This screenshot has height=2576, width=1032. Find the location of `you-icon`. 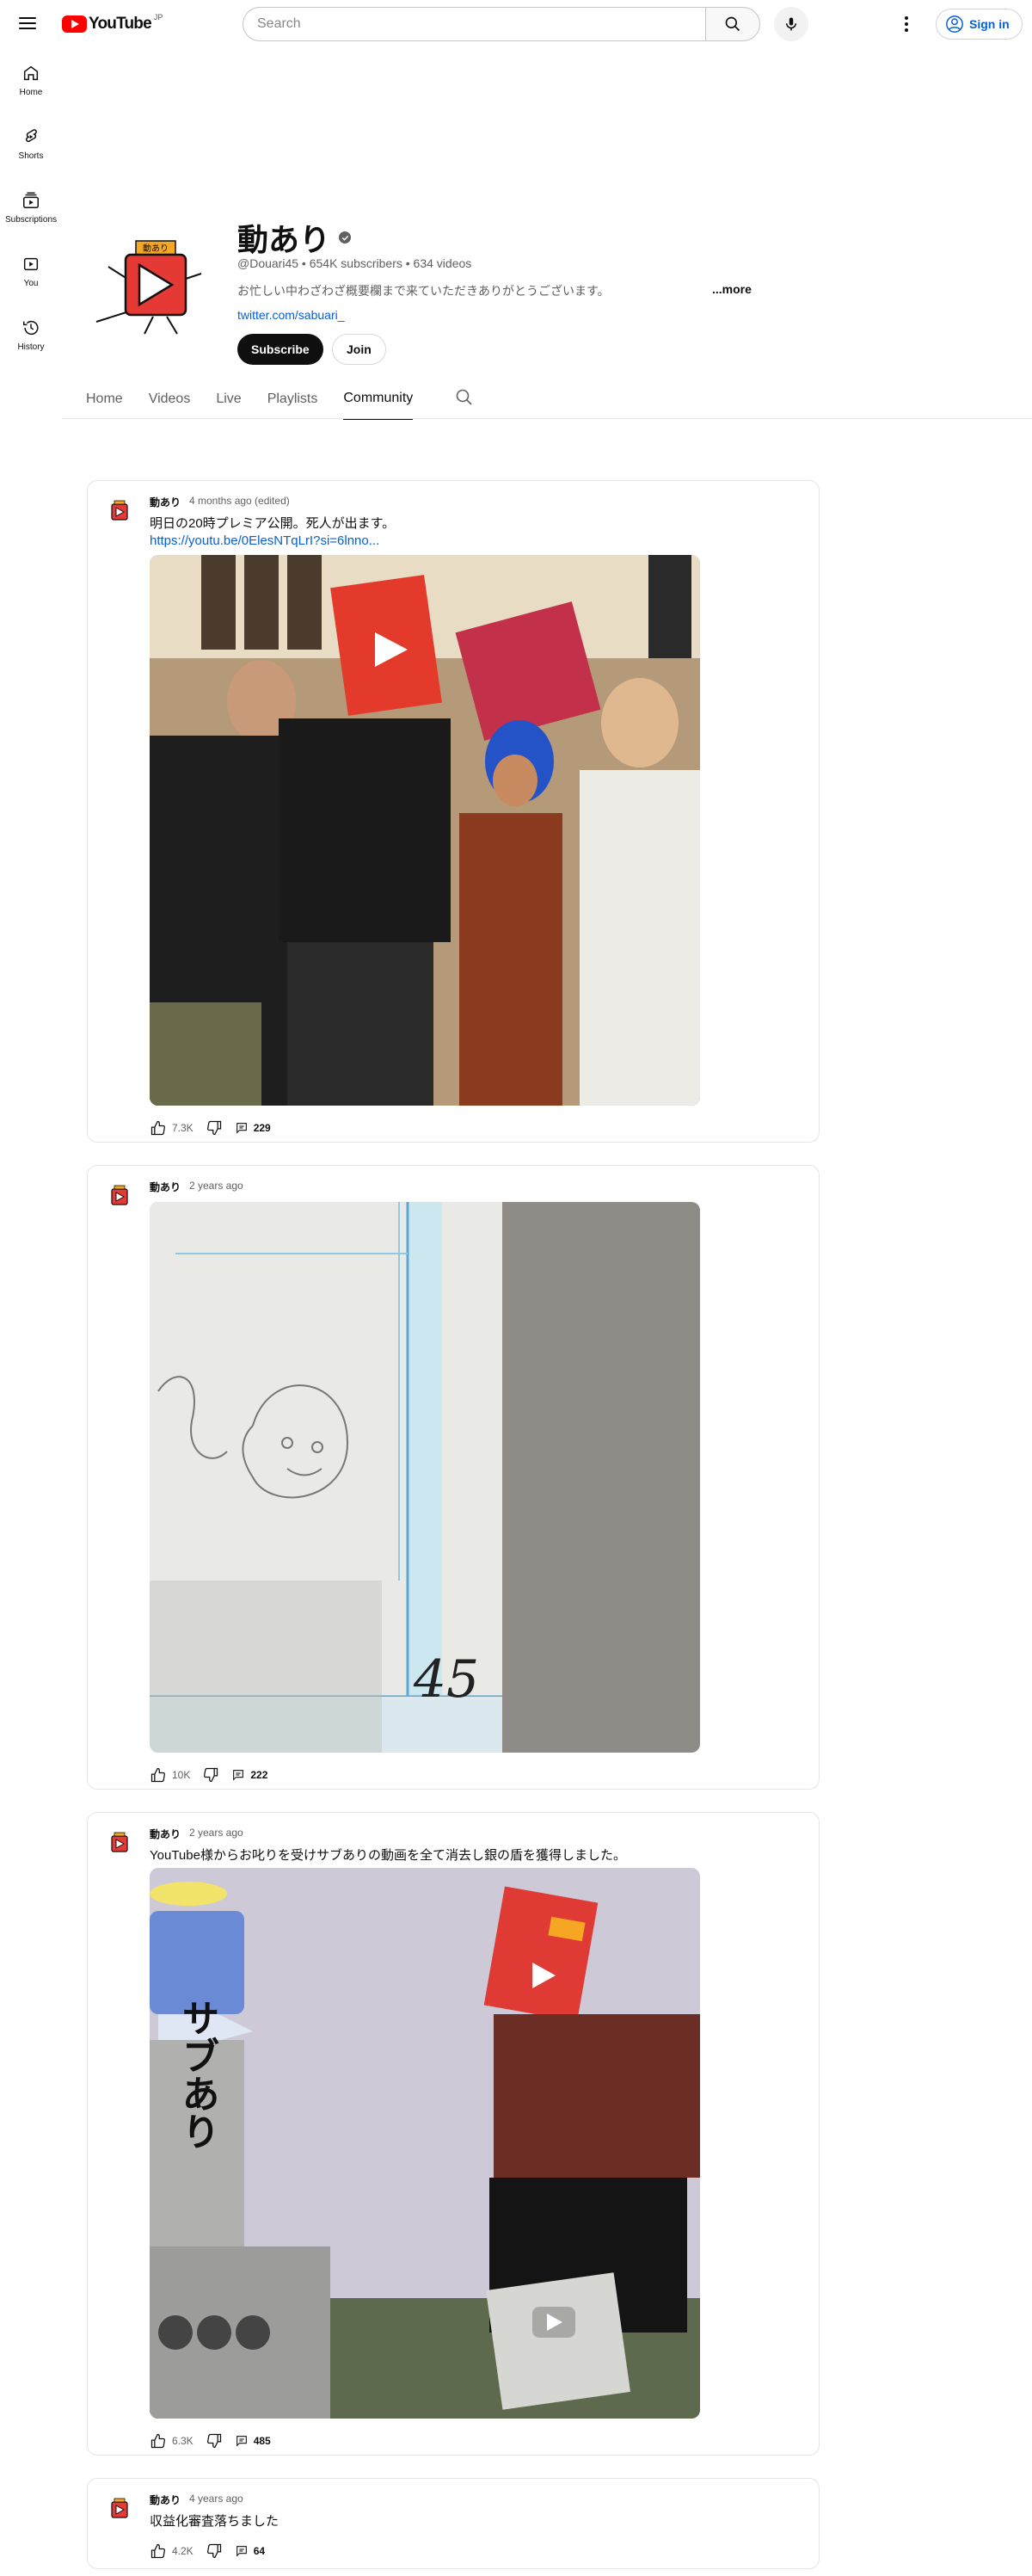

you-icon is located at coordinates (31, 263).